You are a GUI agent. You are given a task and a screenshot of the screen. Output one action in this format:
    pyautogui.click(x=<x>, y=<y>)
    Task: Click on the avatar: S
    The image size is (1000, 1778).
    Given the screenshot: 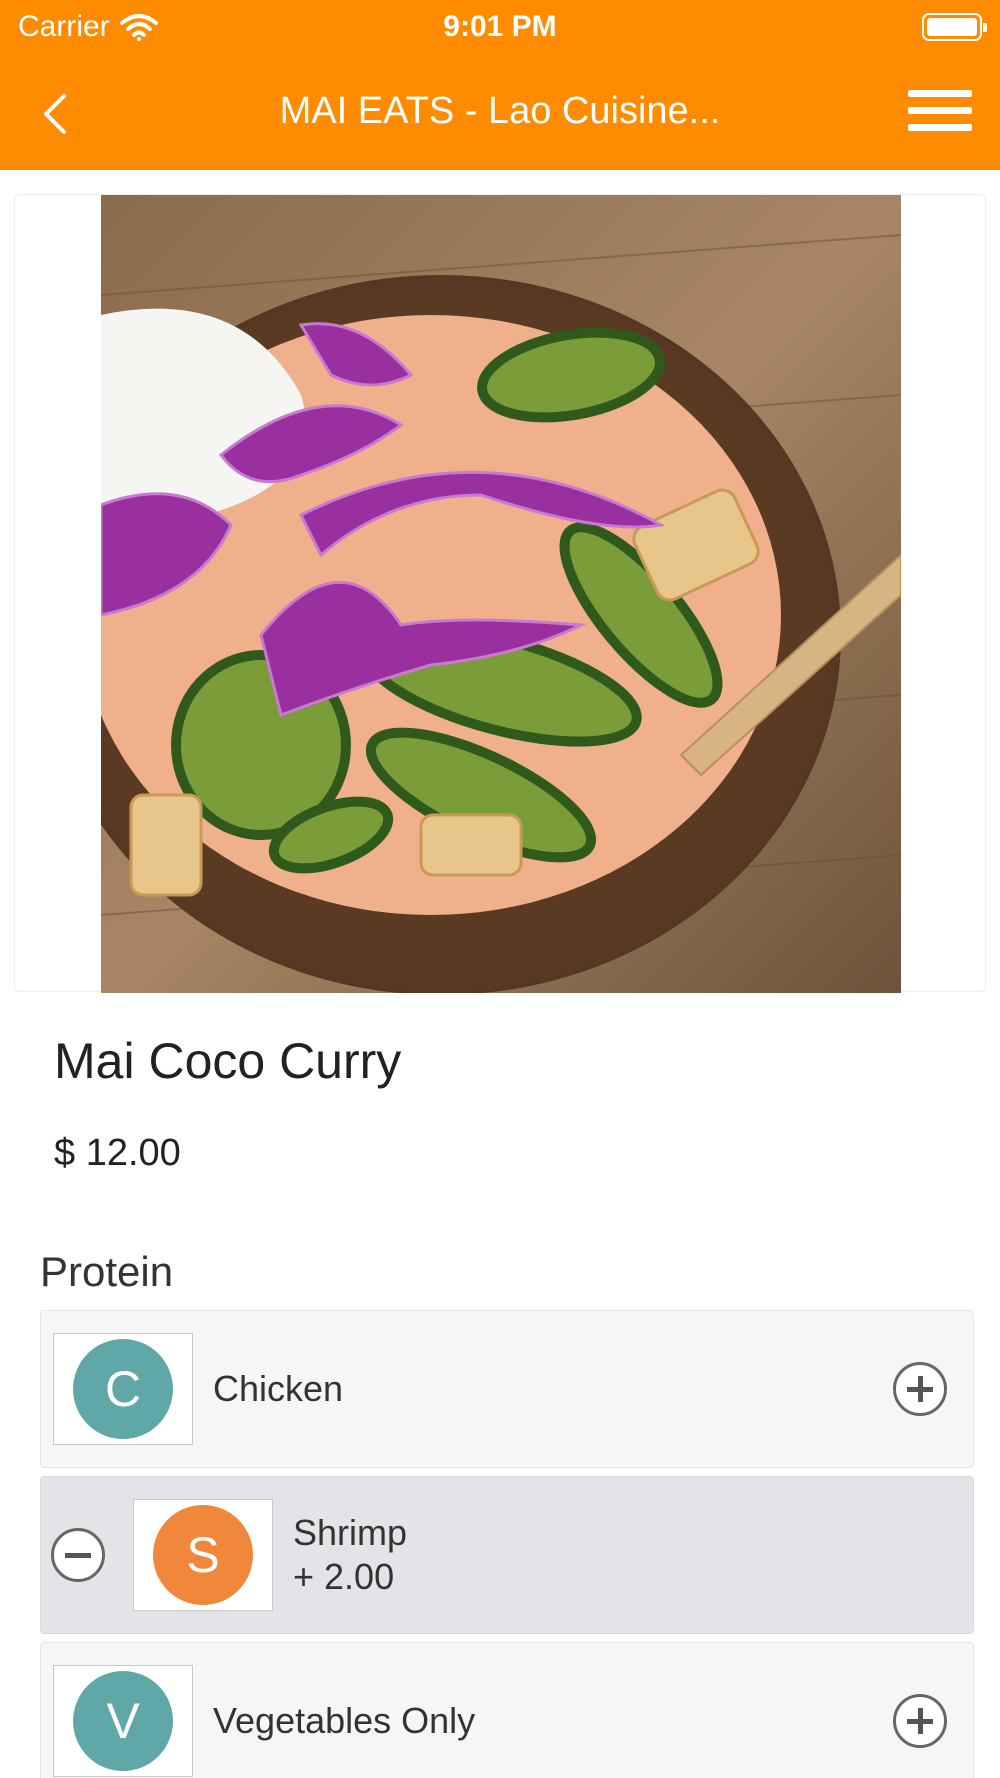 What is the action you would take?
    pyautogui.click(x=203, y=1555)
    